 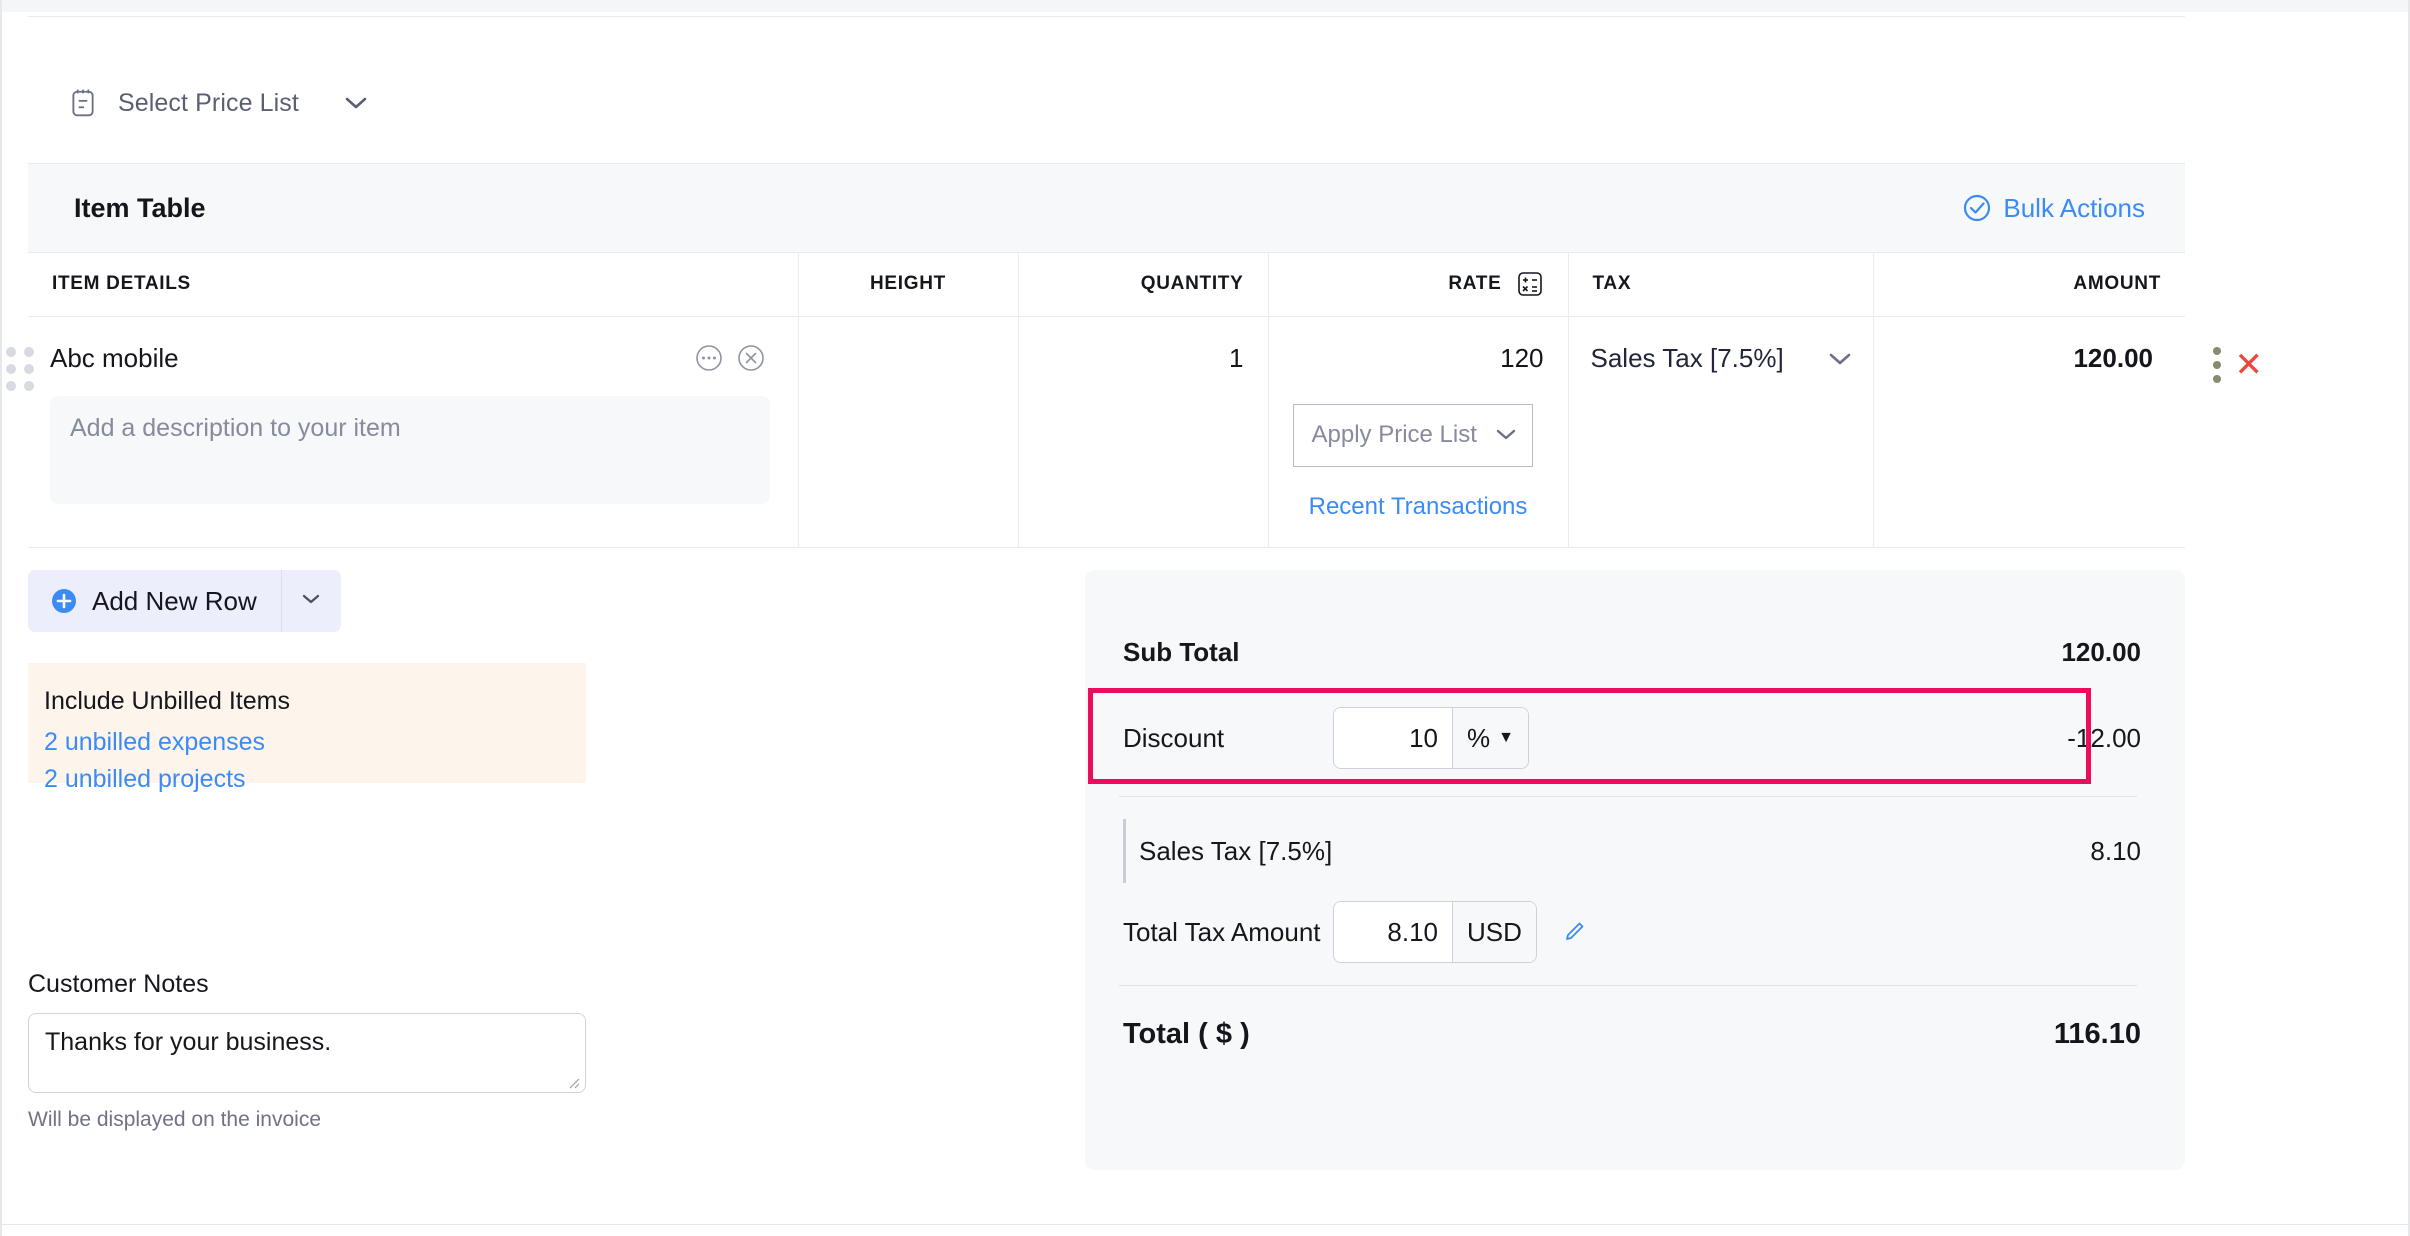 I want to click on plus-circle-icon, so click(x=64, y=601).